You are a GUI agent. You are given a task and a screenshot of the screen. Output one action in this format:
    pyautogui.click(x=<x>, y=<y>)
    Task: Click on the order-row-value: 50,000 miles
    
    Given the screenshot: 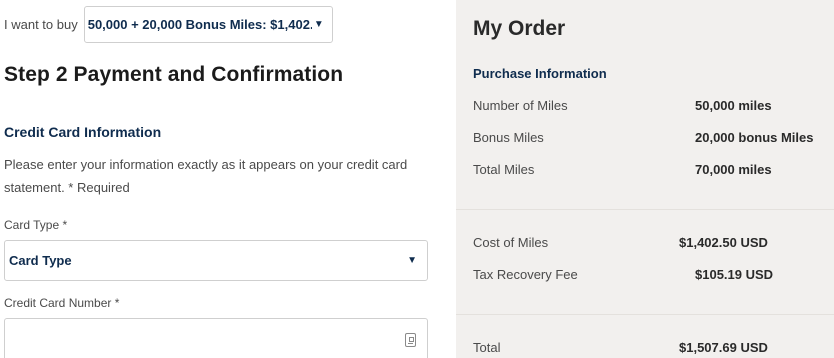 What is the action you would take?
    pyautogui.click(x=733, y=105)
    